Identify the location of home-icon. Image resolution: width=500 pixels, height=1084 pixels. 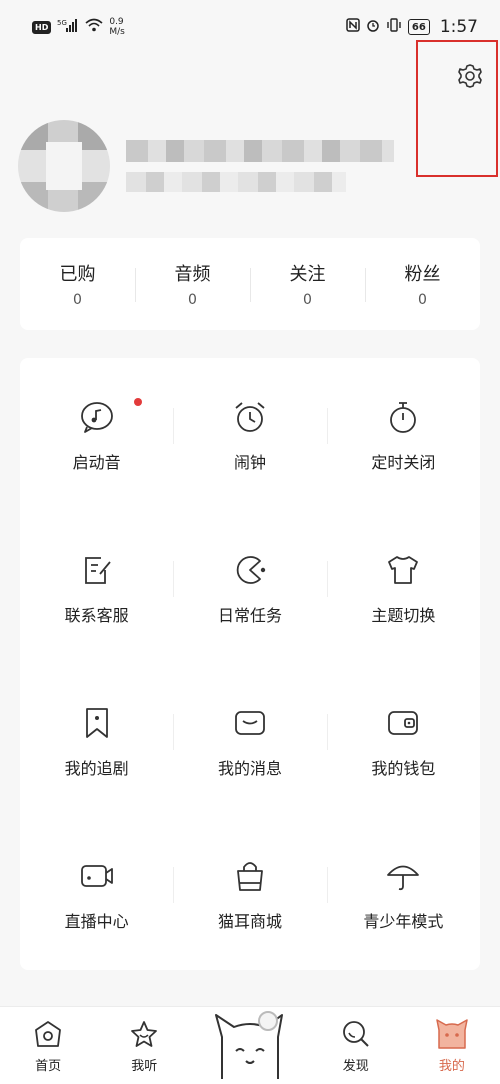
(48, 1034).